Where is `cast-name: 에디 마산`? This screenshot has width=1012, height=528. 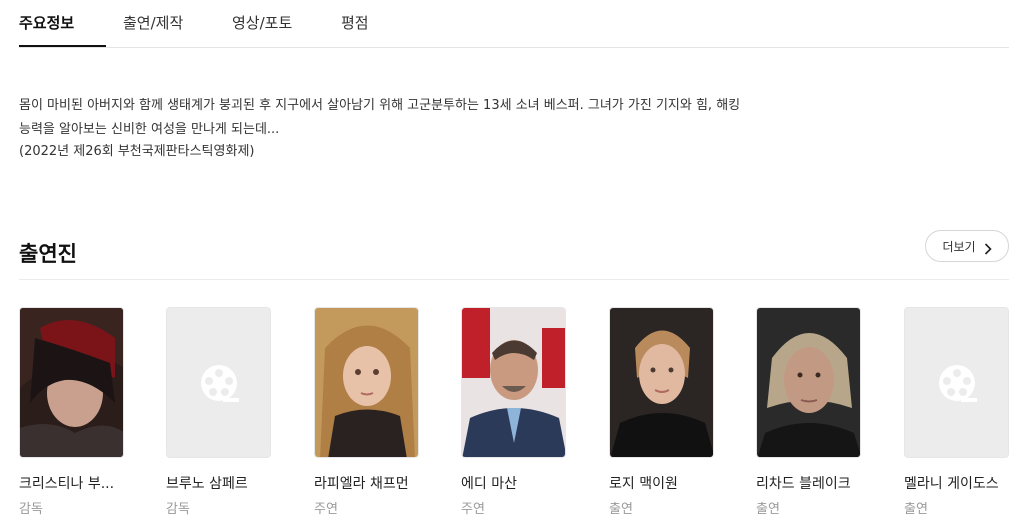 cast-name: 에디 마산 is located at coordinates (489, 484).